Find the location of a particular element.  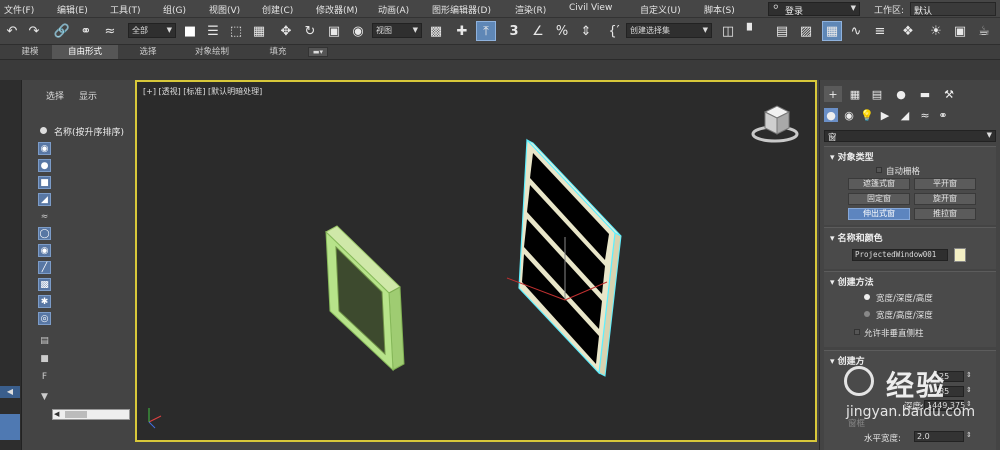

menu-modifiers: 修改器(M) is located at coordinates (337, 9).